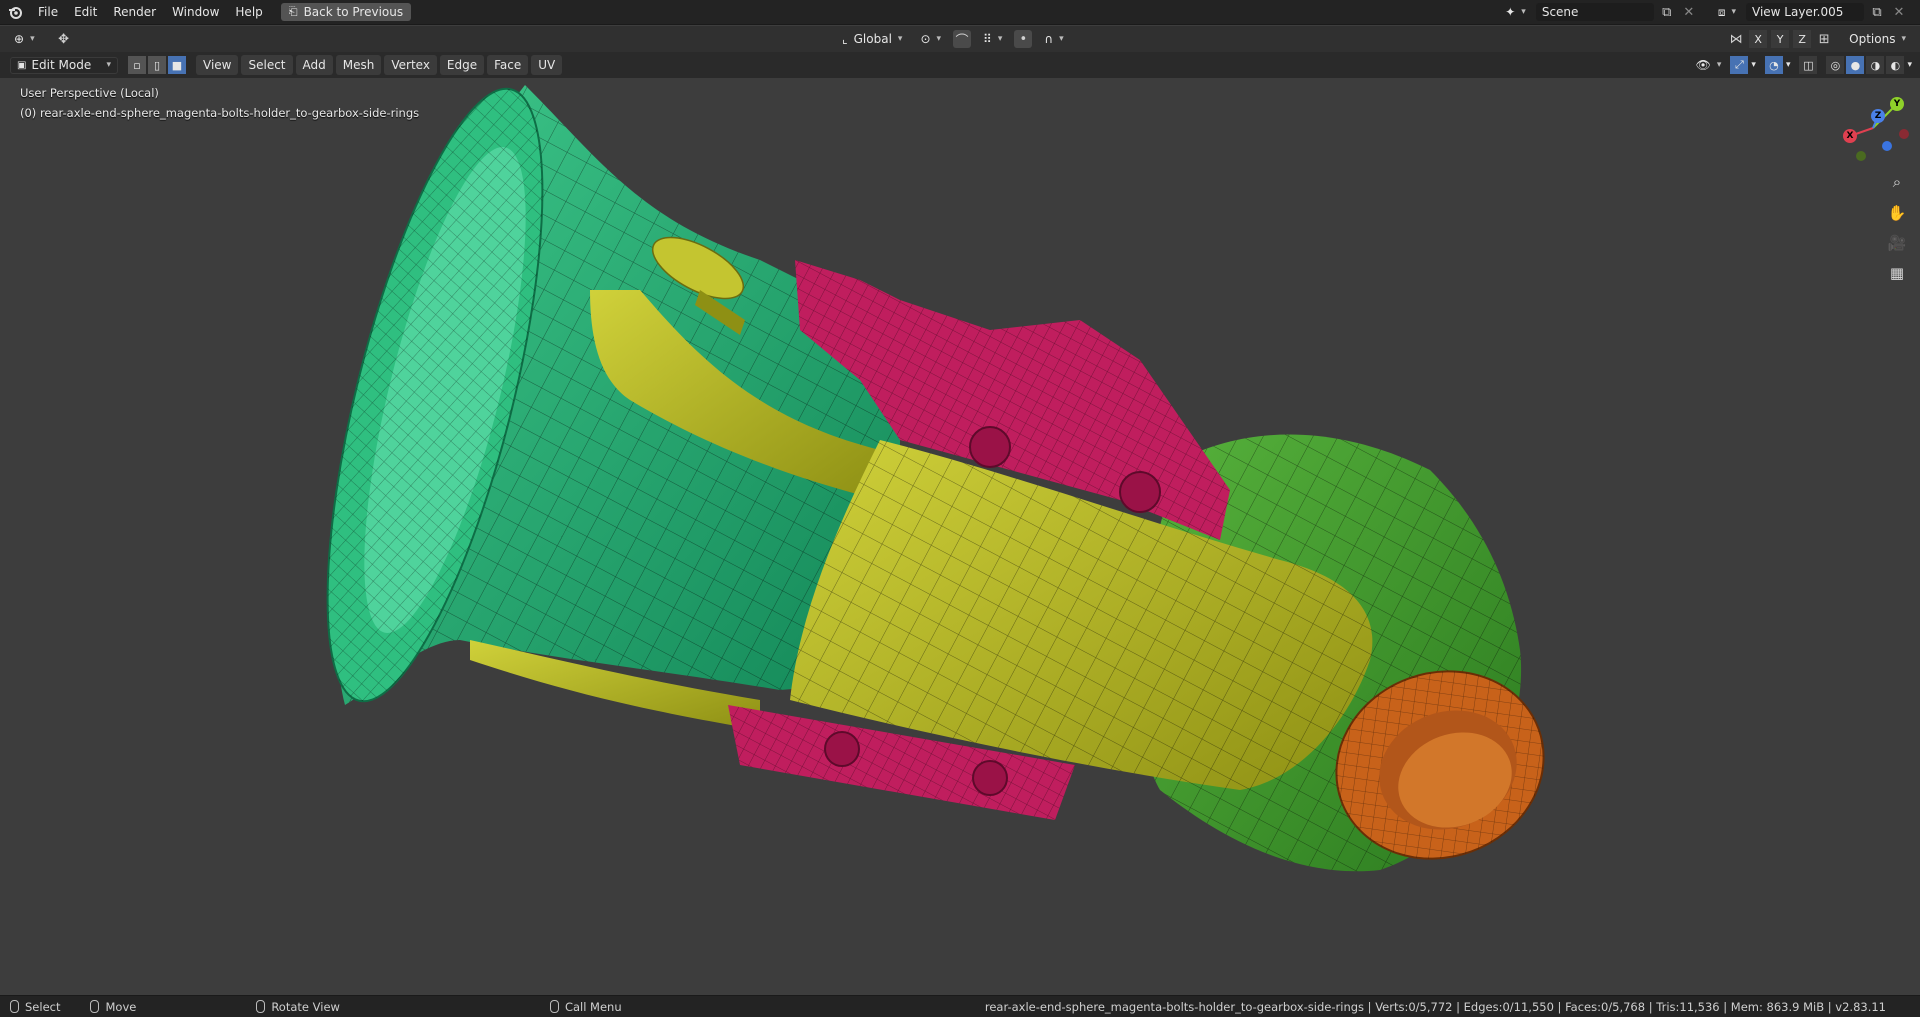 The width and height of the screenshot is (1920, 1017). I want to click on mirror-icon: ⋈, so click(1736, 39).